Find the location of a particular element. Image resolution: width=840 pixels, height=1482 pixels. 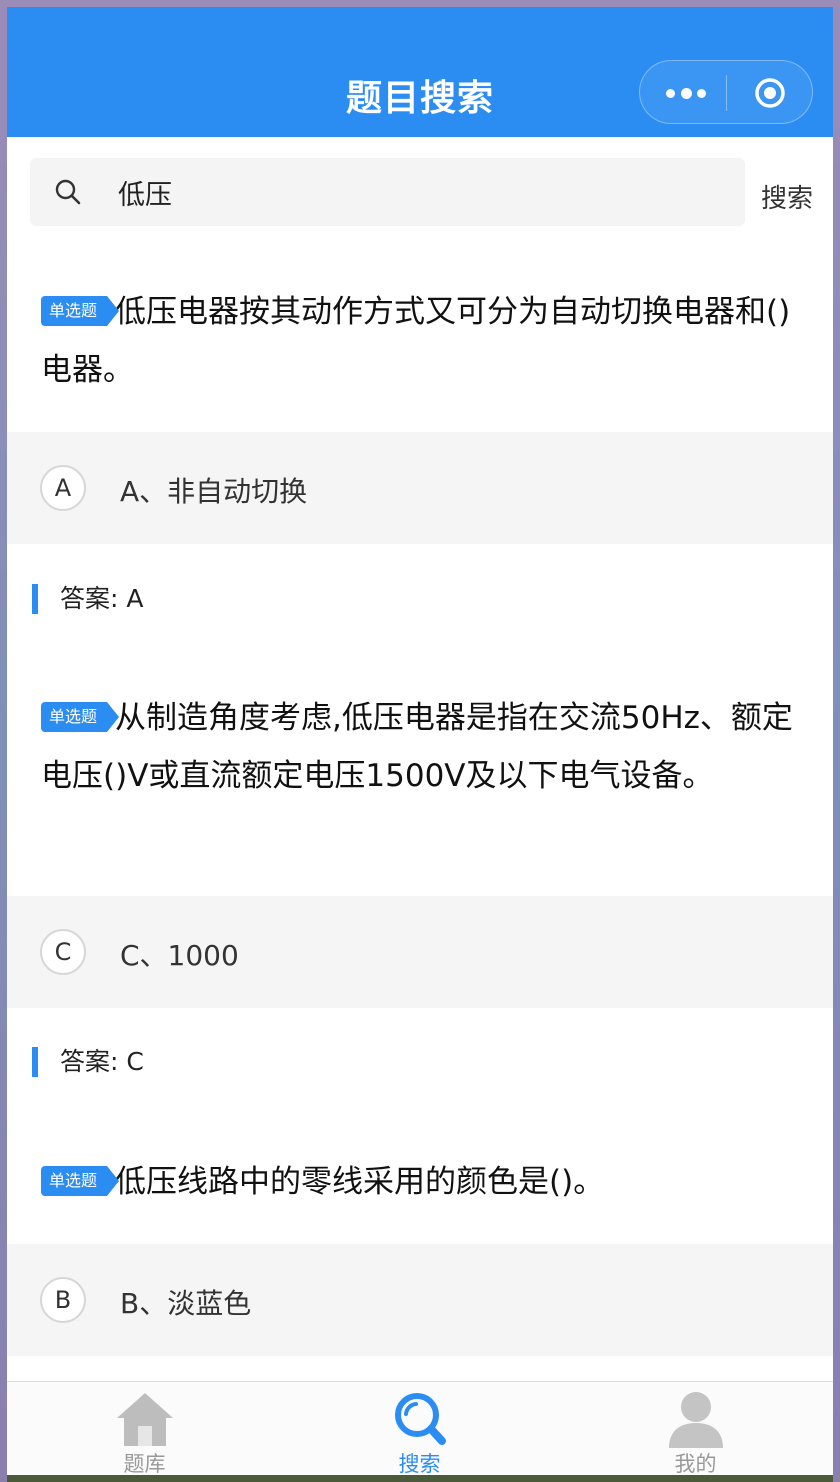

search-bar: 搜索 is located at coordinates (420, 192).